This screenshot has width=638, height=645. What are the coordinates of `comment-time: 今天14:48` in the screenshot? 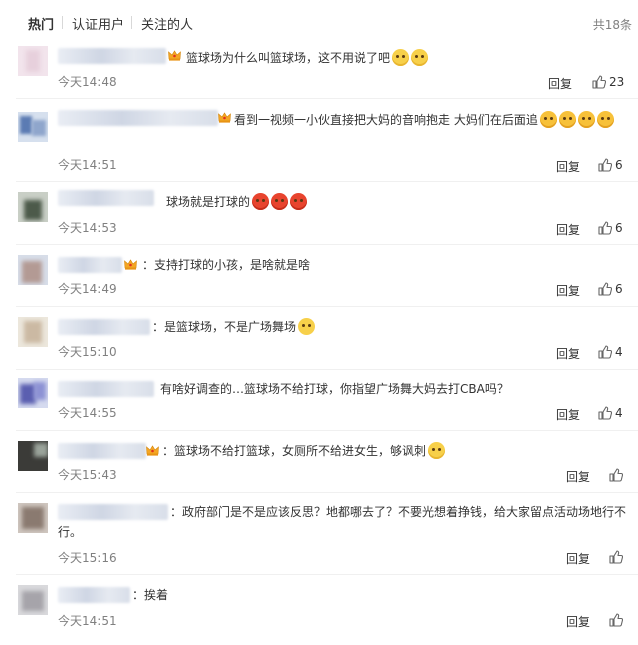 It's located at (87, 82).